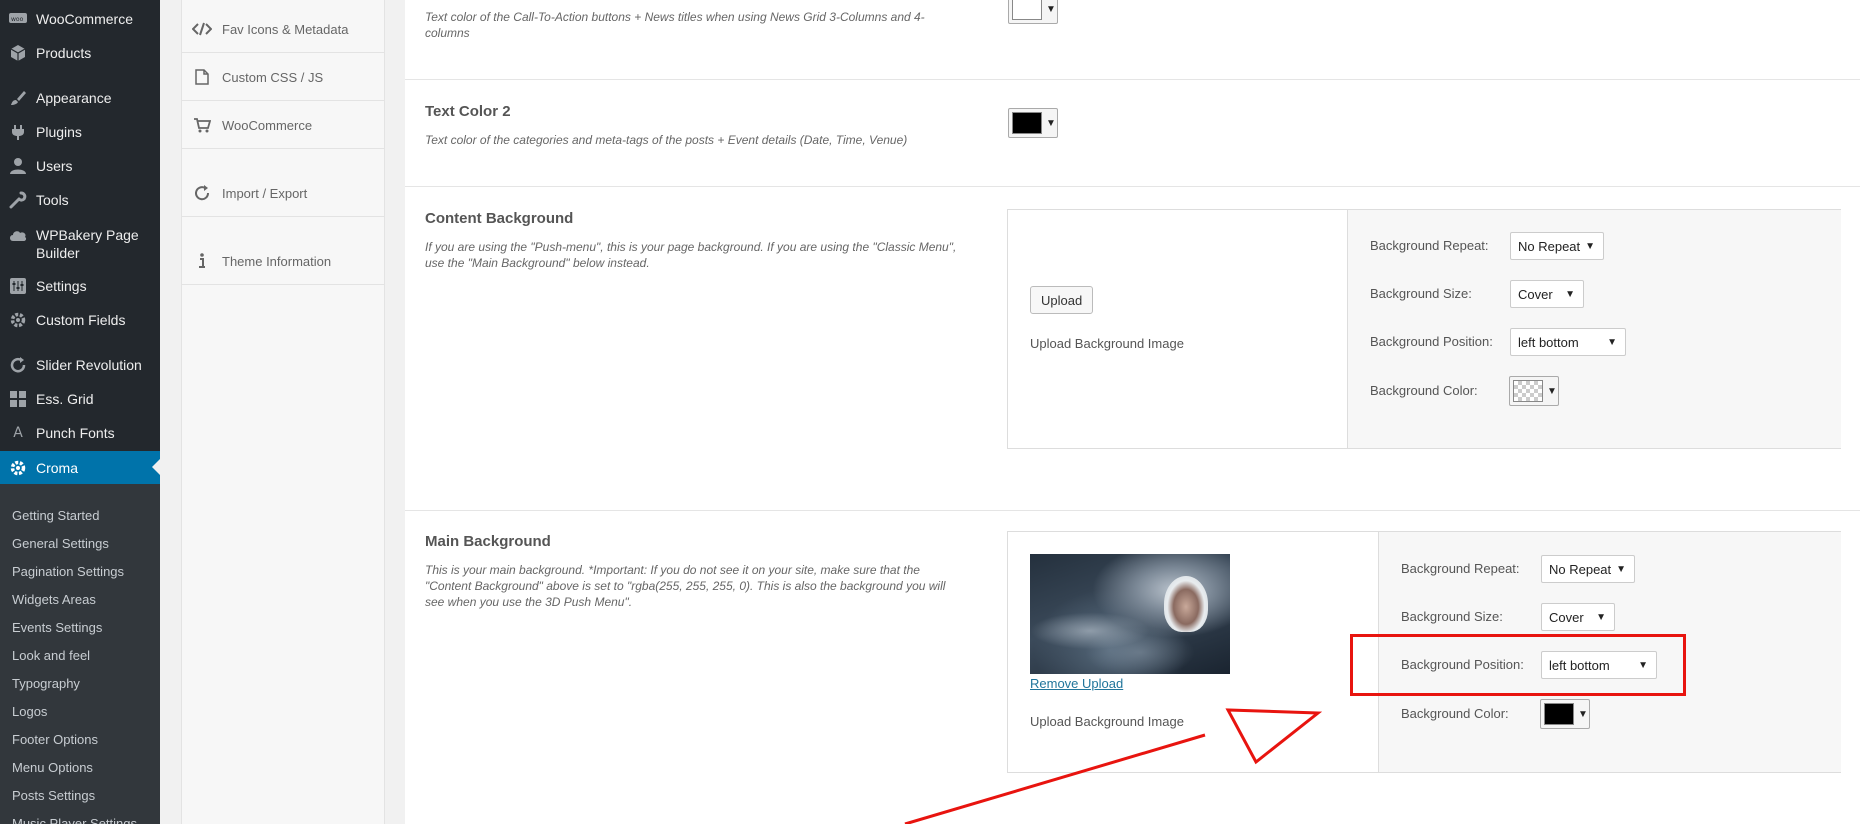 The width and height of the screenshot is (1860, 824). I want to click on cart-icon, so click(202, 125).